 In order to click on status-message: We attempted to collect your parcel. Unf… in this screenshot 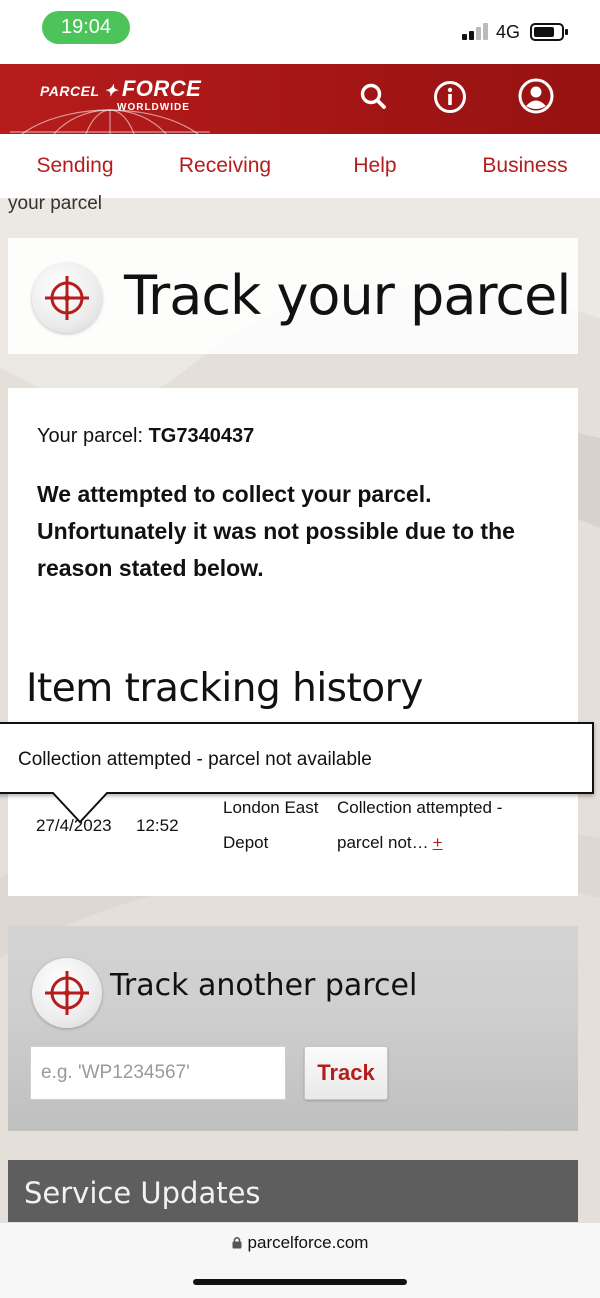, I will do `click(276, 531)`.